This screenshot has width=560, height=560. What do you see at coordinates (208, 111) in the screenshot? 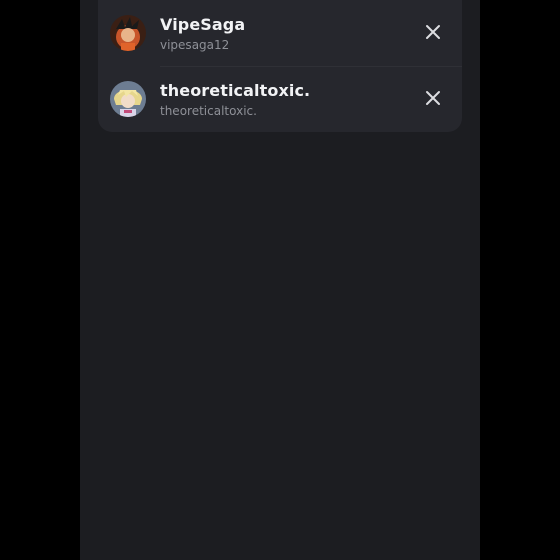
I see `username: theoreticaltoxic.` at bounding box center [208, 111].